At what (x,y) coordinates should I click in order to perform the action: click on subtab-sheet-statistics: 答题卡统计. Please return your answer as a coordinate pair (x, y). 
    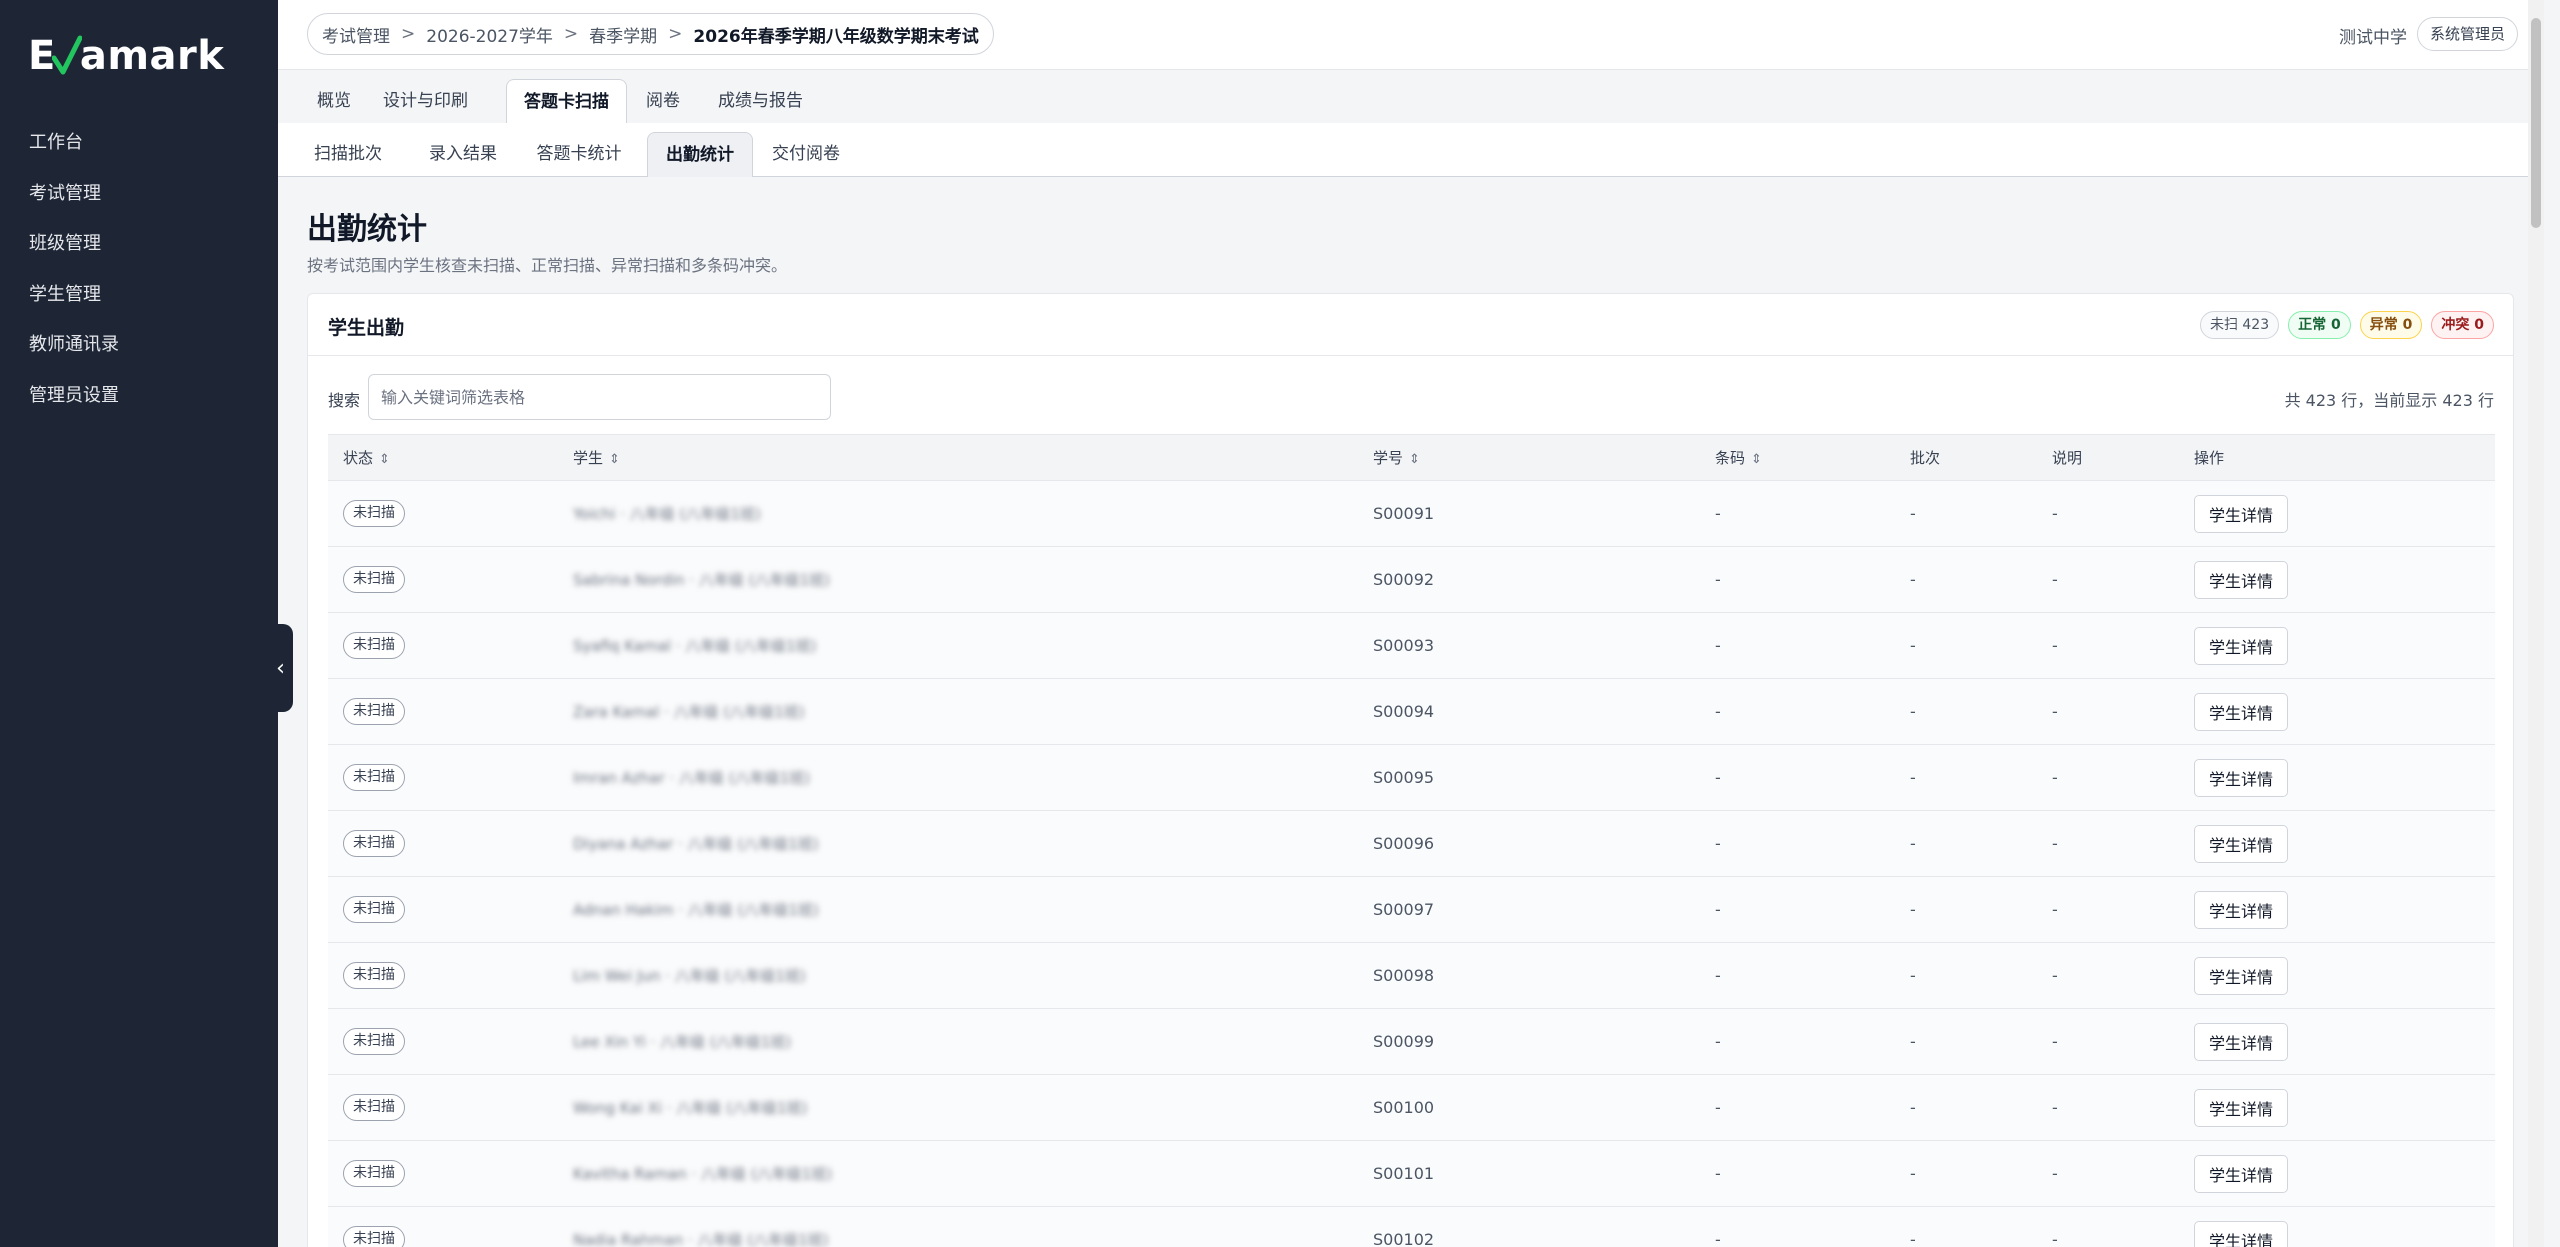
    Looking at the image, I should click on (579, 154).